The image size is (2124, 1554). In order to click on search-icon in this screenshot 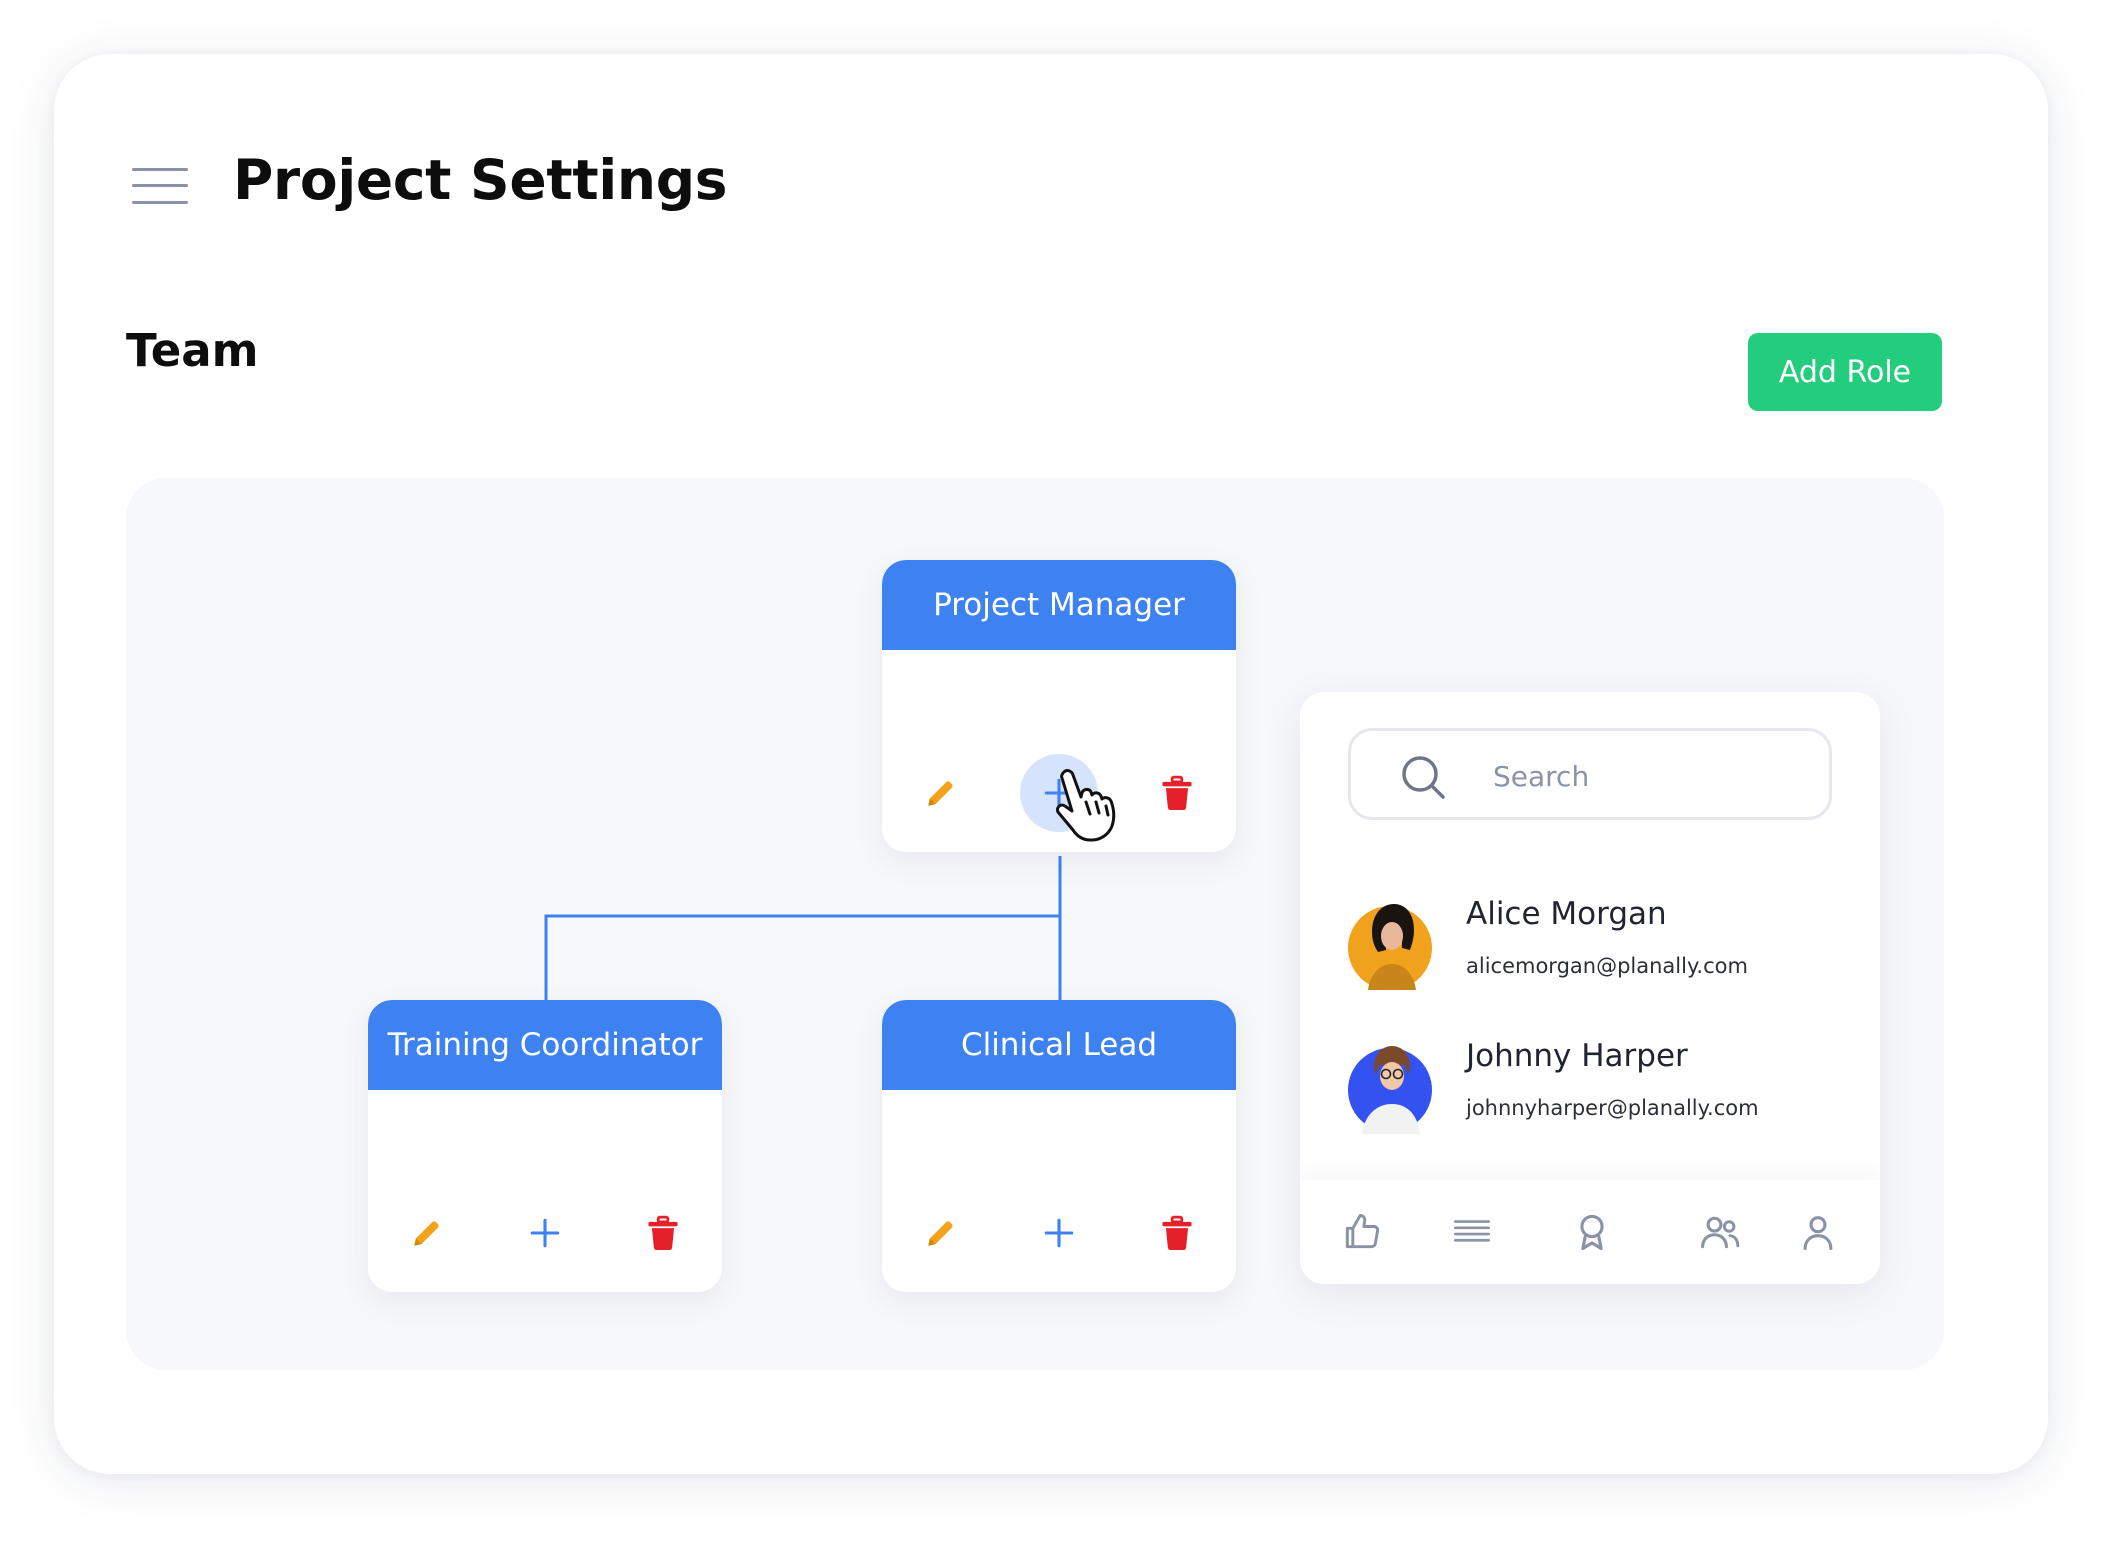, I will do `click(1423, 777)`.